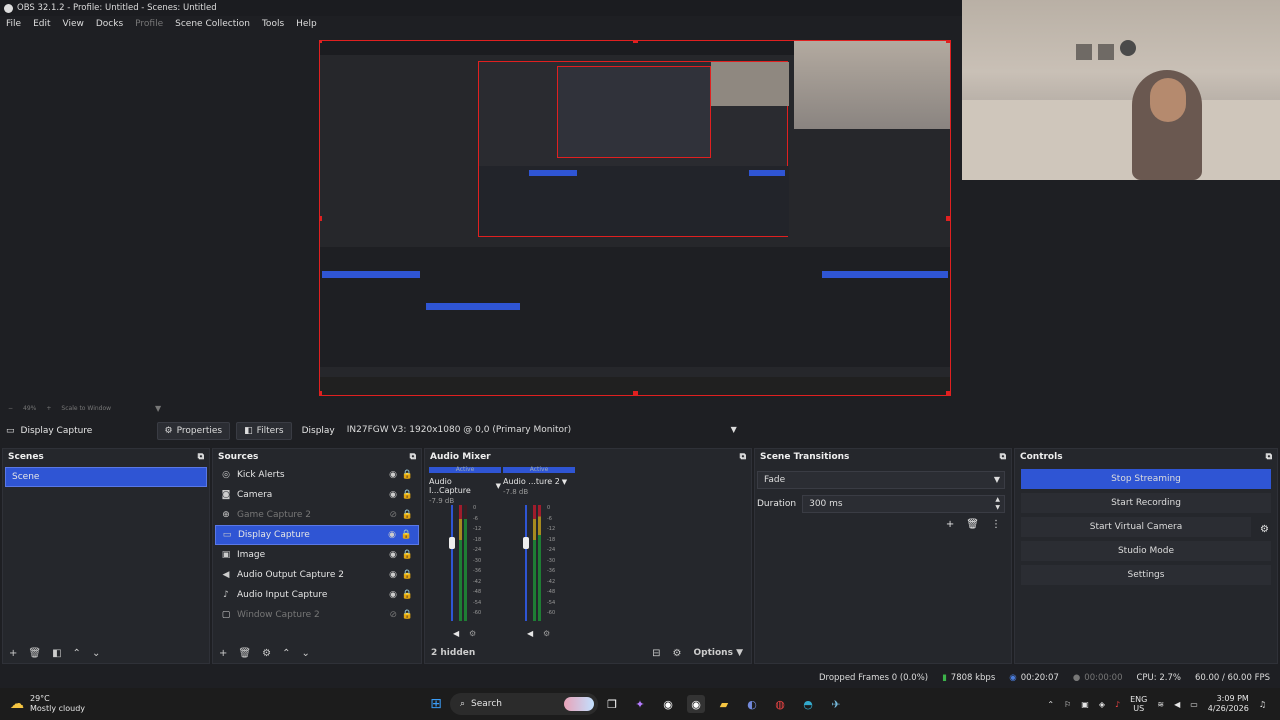 The image size is (1280, 720). What do you see at coordinates (244, 653) in the screenshot?
I see `remove-source-icon: 🗑` at bounding box center [244, 653].